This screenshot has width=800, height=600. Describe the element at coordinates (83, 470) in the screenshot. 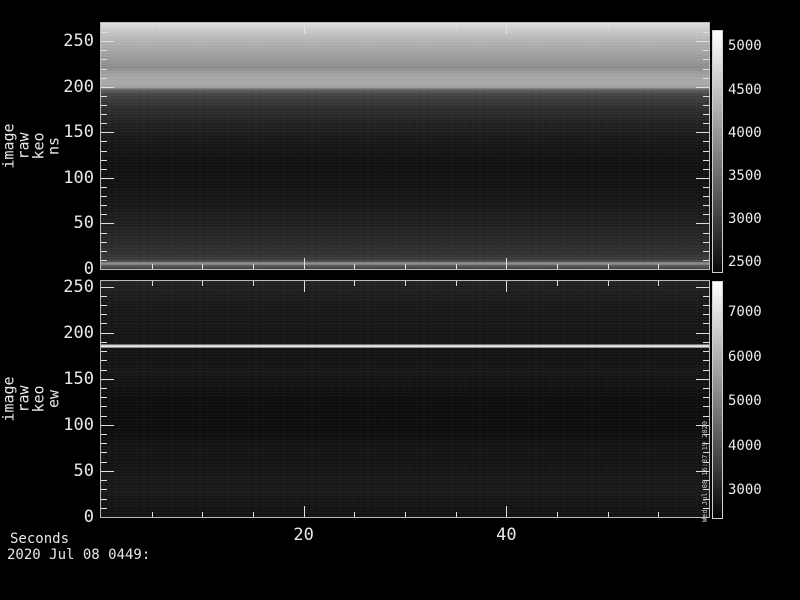

I see `y-tick-label: 50` at that location.